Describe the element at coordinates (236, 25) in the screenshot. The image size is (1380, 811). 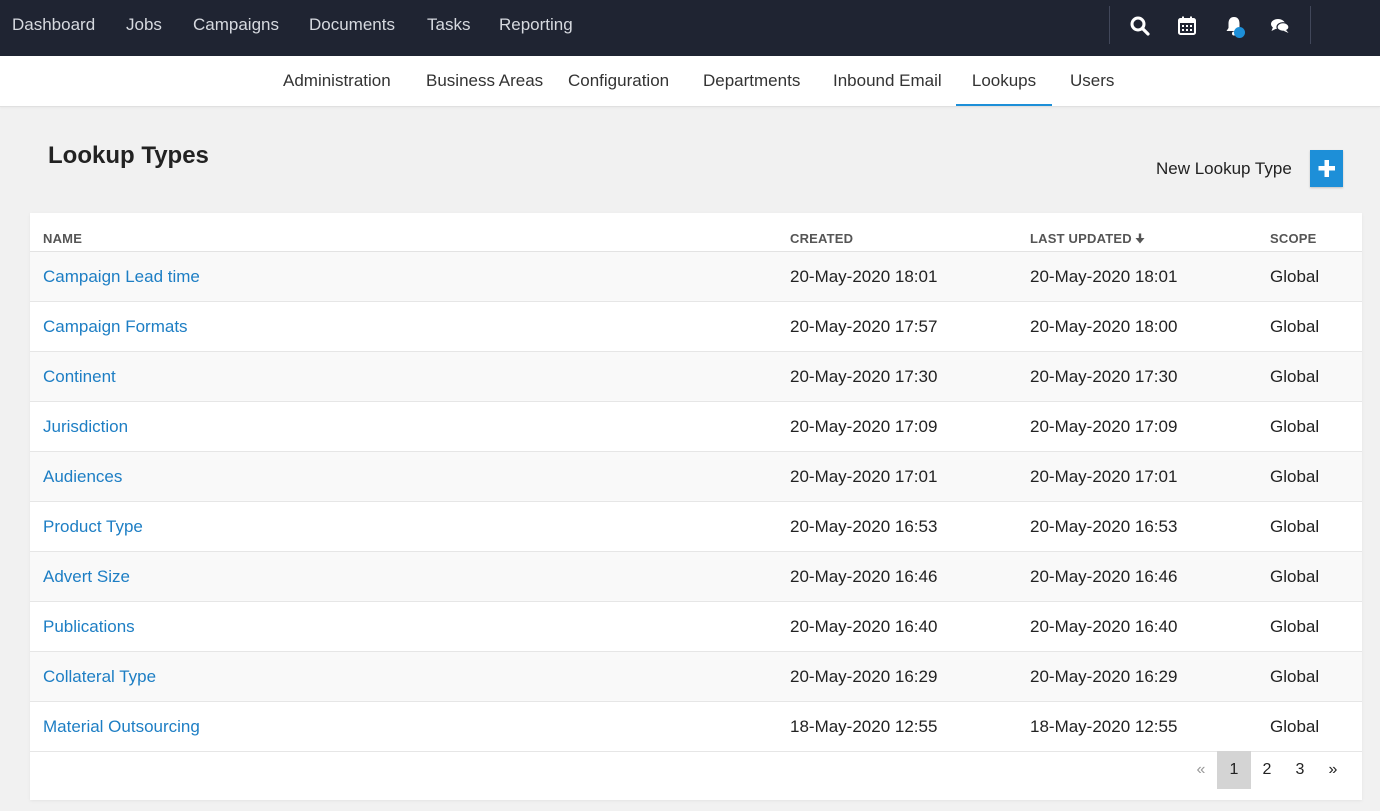
I see `nav-campaigns: Campaigns` at that location.